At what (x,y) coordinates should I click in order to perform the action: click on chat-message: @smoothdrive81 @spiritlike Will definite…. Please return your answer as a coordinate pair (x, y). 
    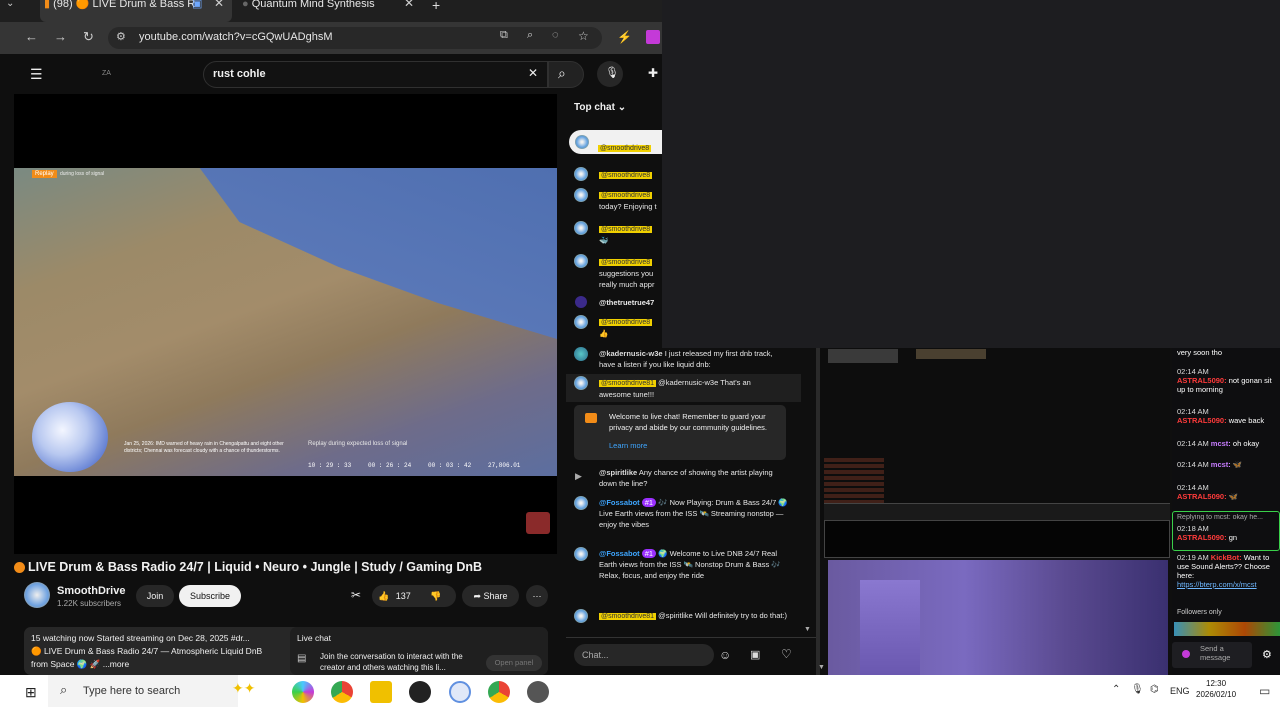
    Looking at the image, I should click on (694, 616).